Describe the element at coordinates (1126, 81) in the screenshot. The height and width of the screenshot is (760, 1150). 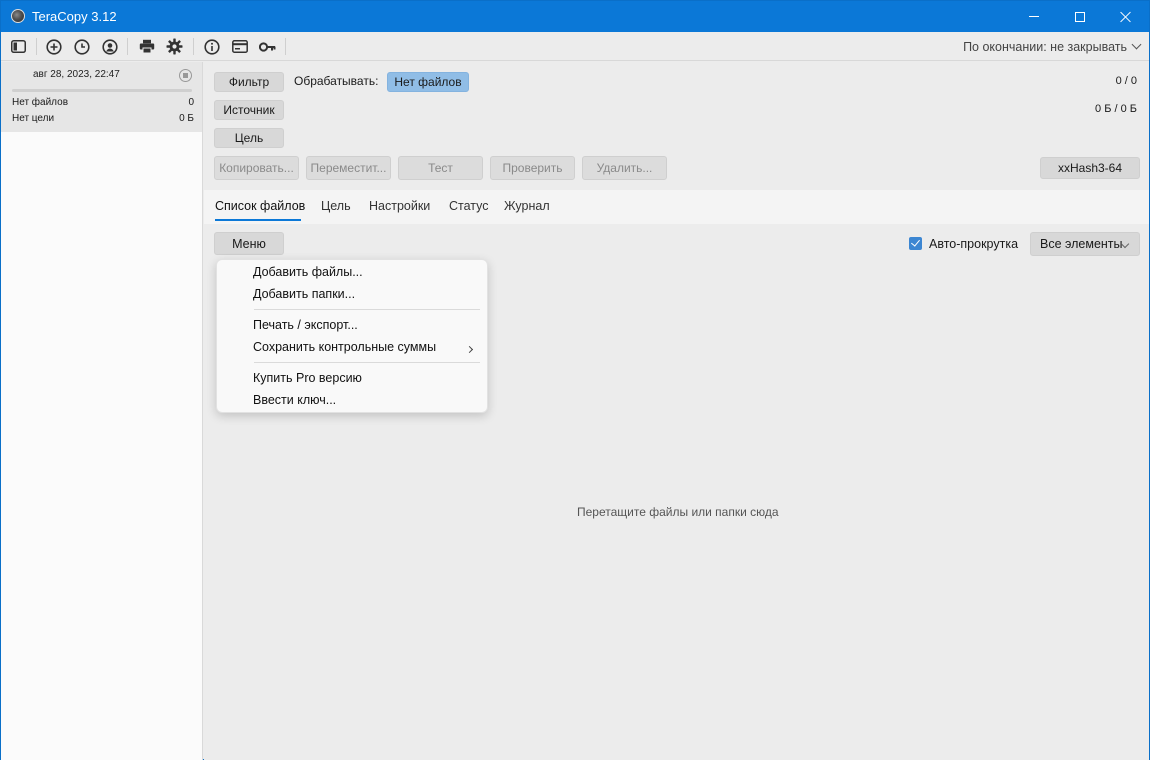
I see `file-count: 0 / 0` at that location.